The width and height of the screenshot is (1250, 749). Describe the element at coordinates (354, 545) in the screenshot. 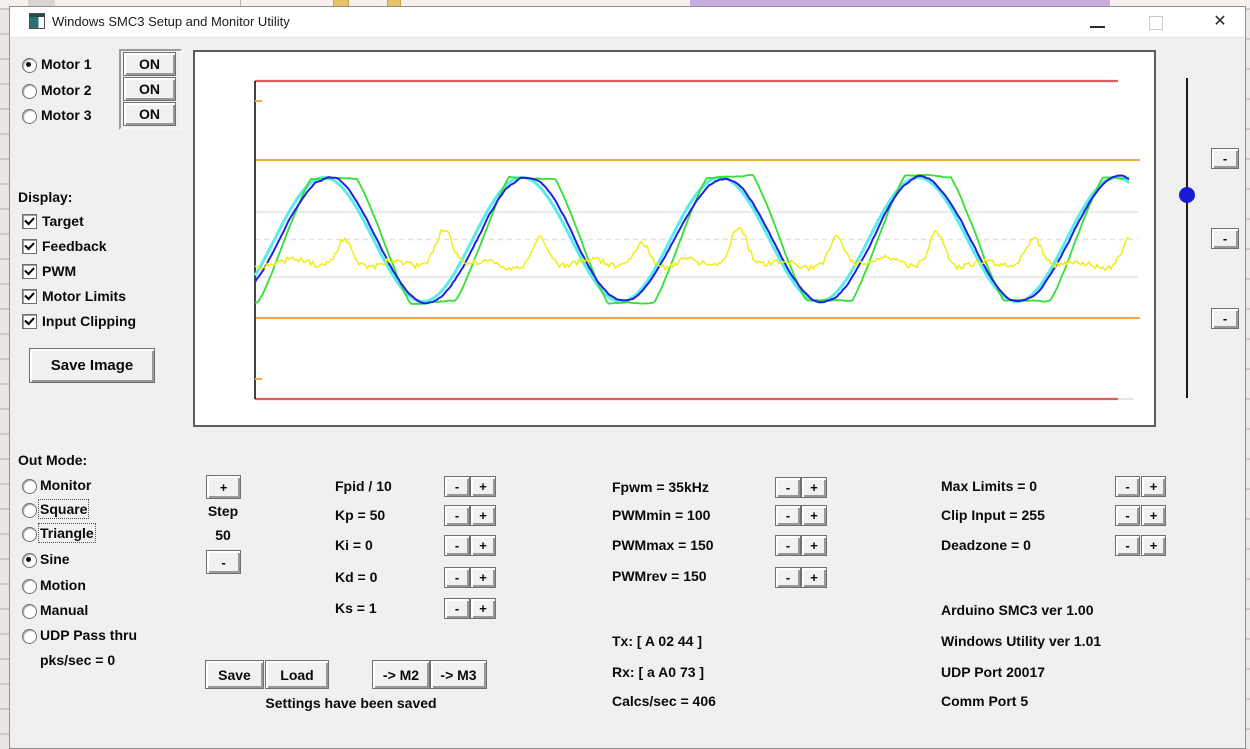

I see `ki-label: Ki = 0` at that location.